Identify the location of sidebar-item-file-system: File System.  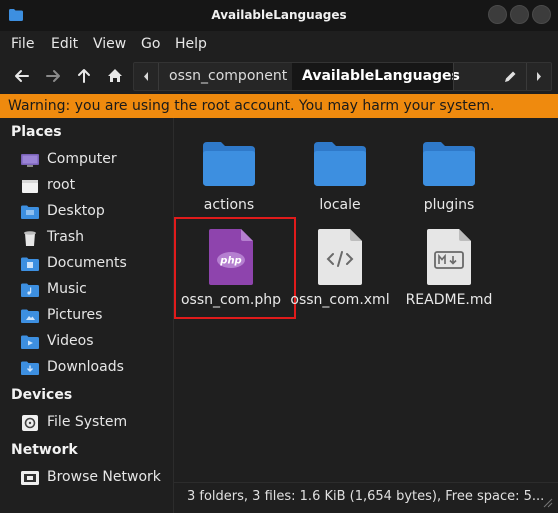
(86, 423).